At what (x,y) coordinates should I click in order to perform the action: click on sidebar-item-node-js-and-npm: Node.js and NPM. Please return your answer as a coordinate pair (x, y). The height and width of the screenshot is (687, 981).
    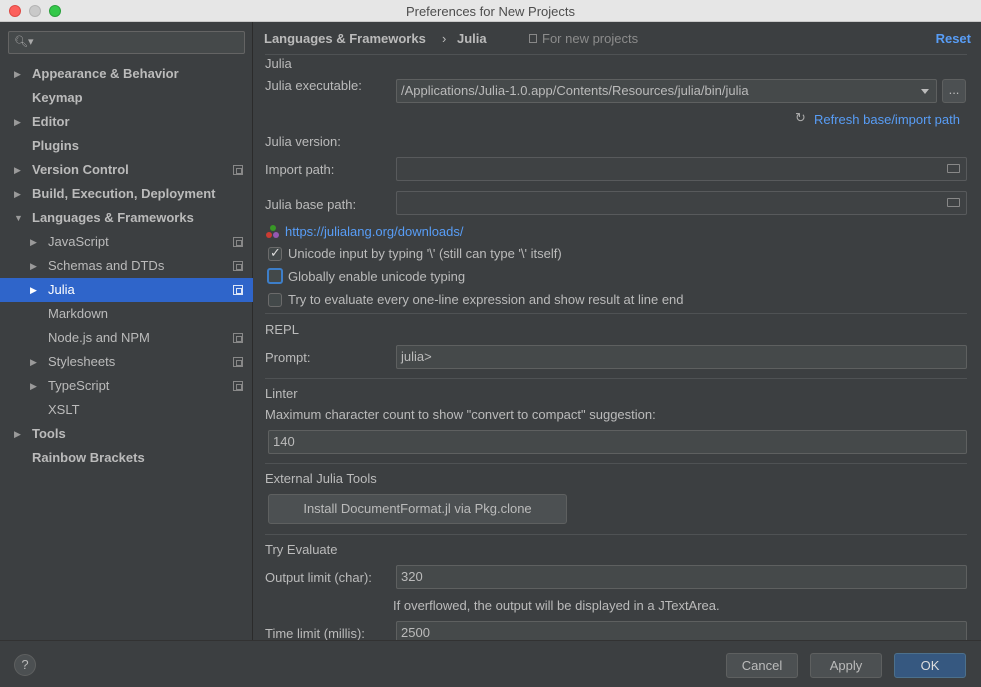
    Looking at the image, I should click on (126, 338).